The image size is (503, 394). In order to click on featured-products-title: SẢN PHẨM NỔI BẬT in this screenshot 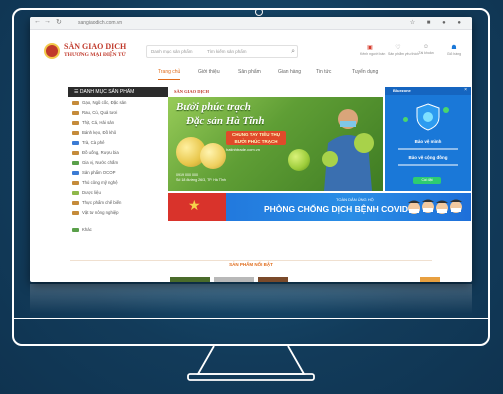, I will do `click(251, 264)`.